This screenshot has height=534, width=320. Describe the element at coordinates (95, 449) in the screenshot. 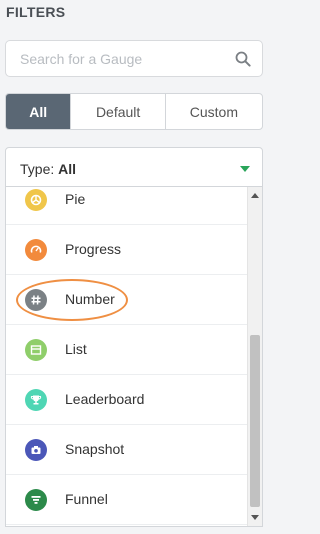

I see `type-option-label: Snapshot` at that location.